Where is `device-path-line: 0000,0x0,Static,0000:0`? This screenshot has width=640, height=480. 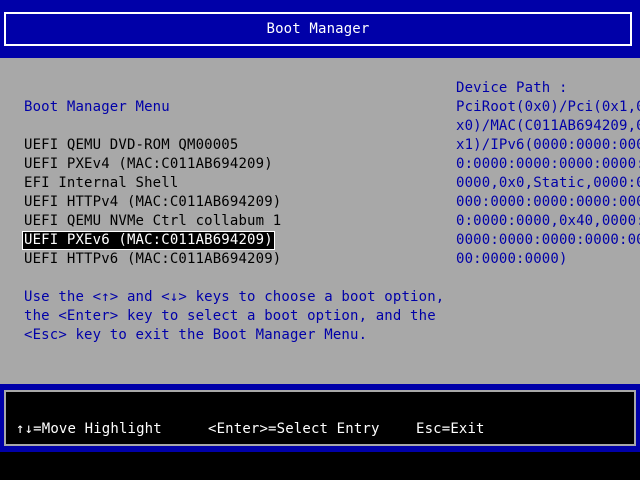 device-path-line: 0000,0x0,Static,0000:0 is located at coordinates (548, 183).